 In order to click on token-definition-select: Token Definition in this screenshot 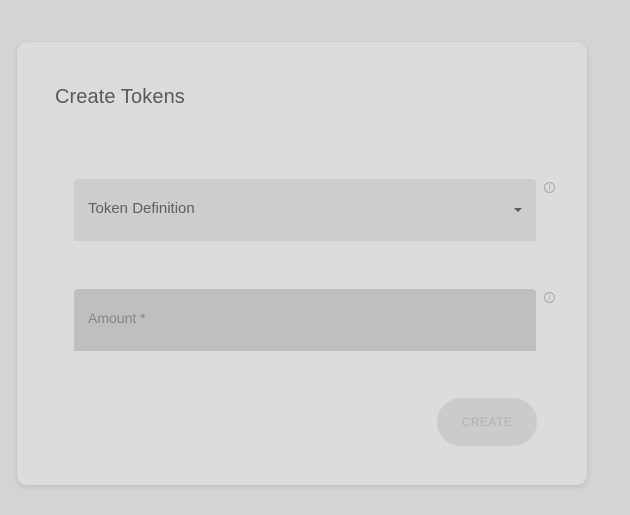, I will do `click(305, 210)`.